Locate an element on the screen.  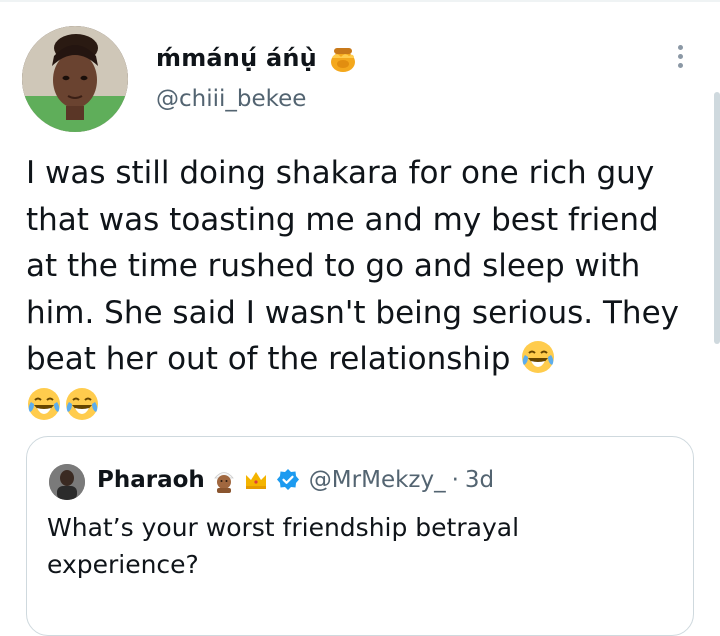
scrollbar is located at coordinates (717, 218).